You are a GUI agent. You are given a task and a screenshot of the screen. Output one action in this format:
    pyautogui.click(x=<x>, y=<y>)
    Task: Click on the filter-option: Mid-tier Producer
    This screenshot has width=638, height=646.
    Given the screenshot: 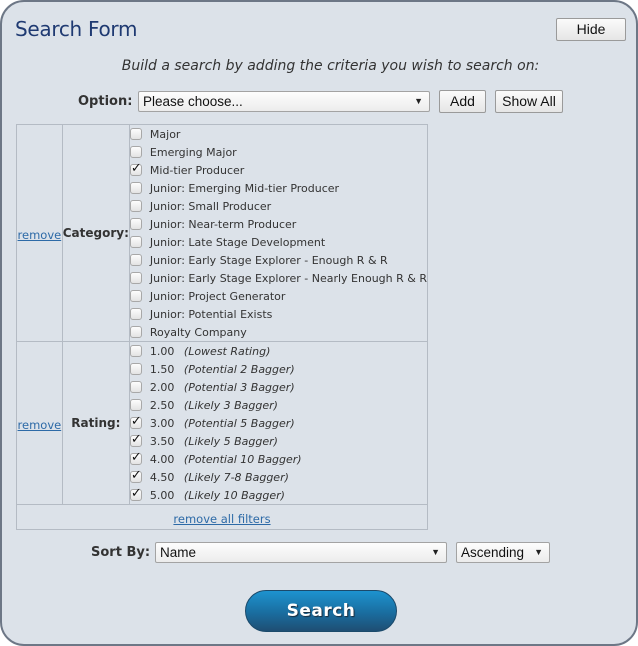 What is the action you would take?
    pyautogui.click(x=278, y=170)
    